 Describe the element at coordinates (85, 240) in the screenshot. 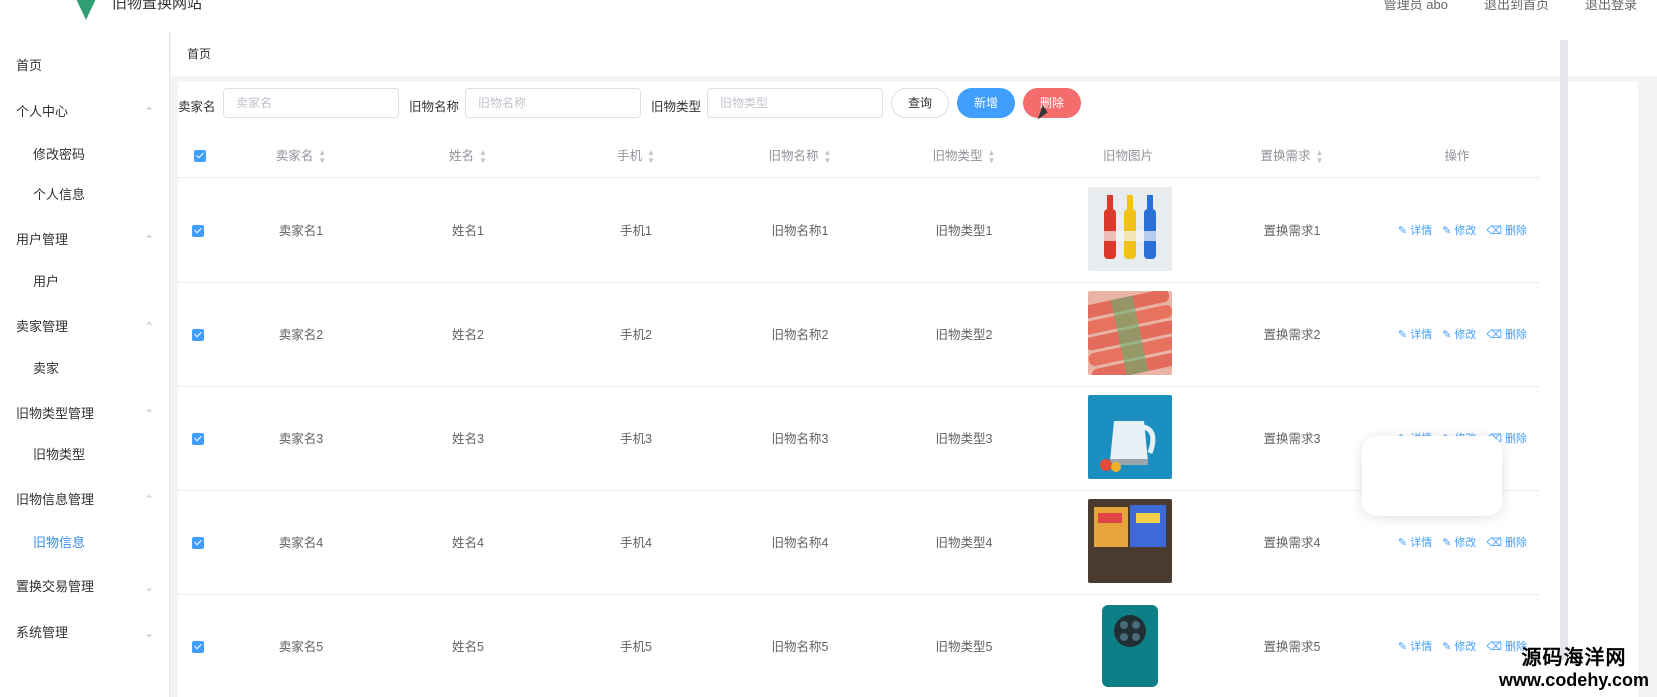

I see `sidebar-item-4: 用户管理 ⌃` at that location.